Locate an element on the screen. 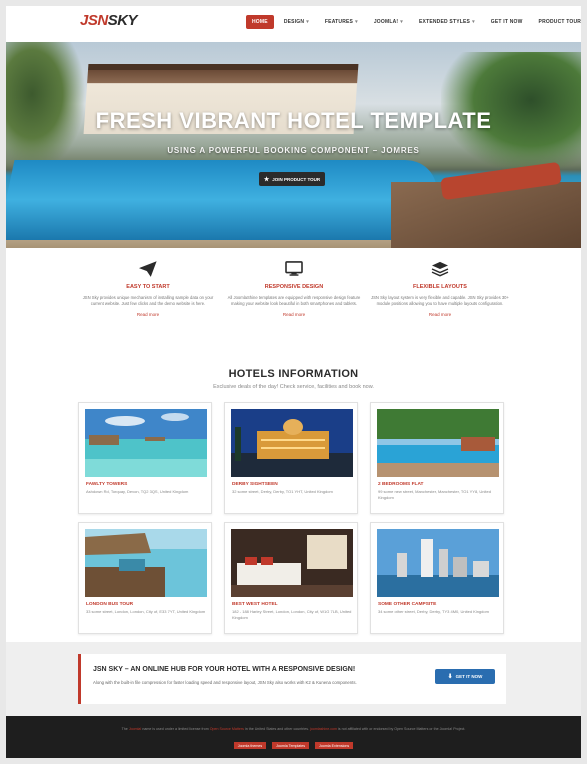 Image resolution: width=587 pixels, height=764 pixels. hotel-photo-hotel-room is located at coordinates (292, 563).